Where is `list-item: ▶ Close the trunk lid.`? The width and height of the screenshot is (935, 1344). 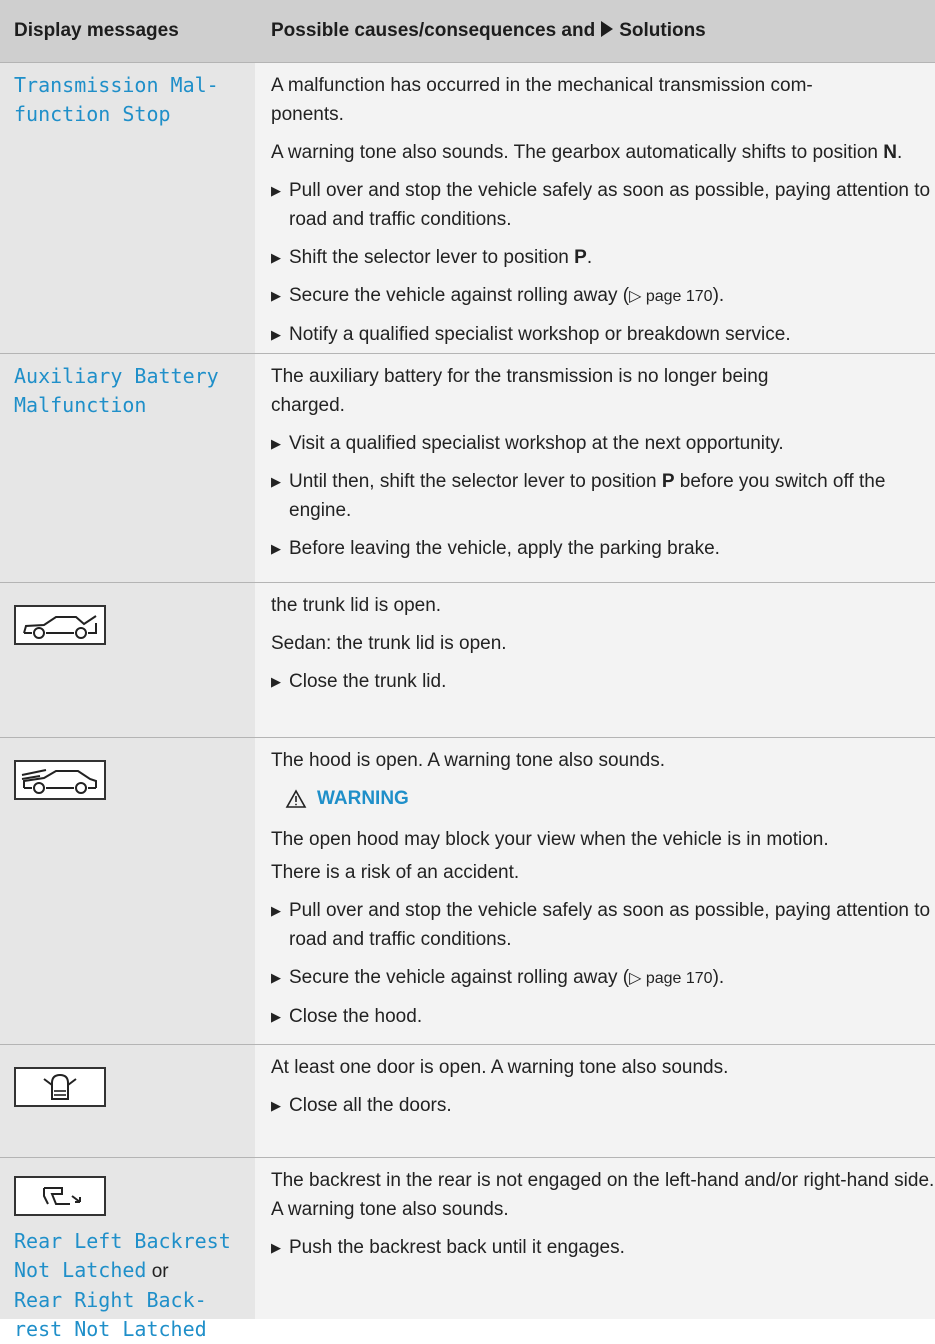 list-item: ▶ Close the trunk lid. is located at coordinates (603, 681).